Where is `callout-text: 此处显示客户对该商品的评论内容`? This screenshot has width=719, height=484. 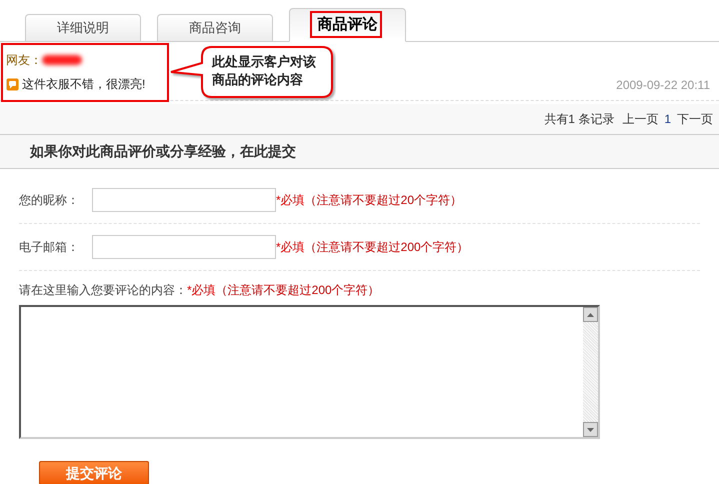
callout-text: 此处显示客户对该商品的评论内容 is located at coordinates (264, 71).